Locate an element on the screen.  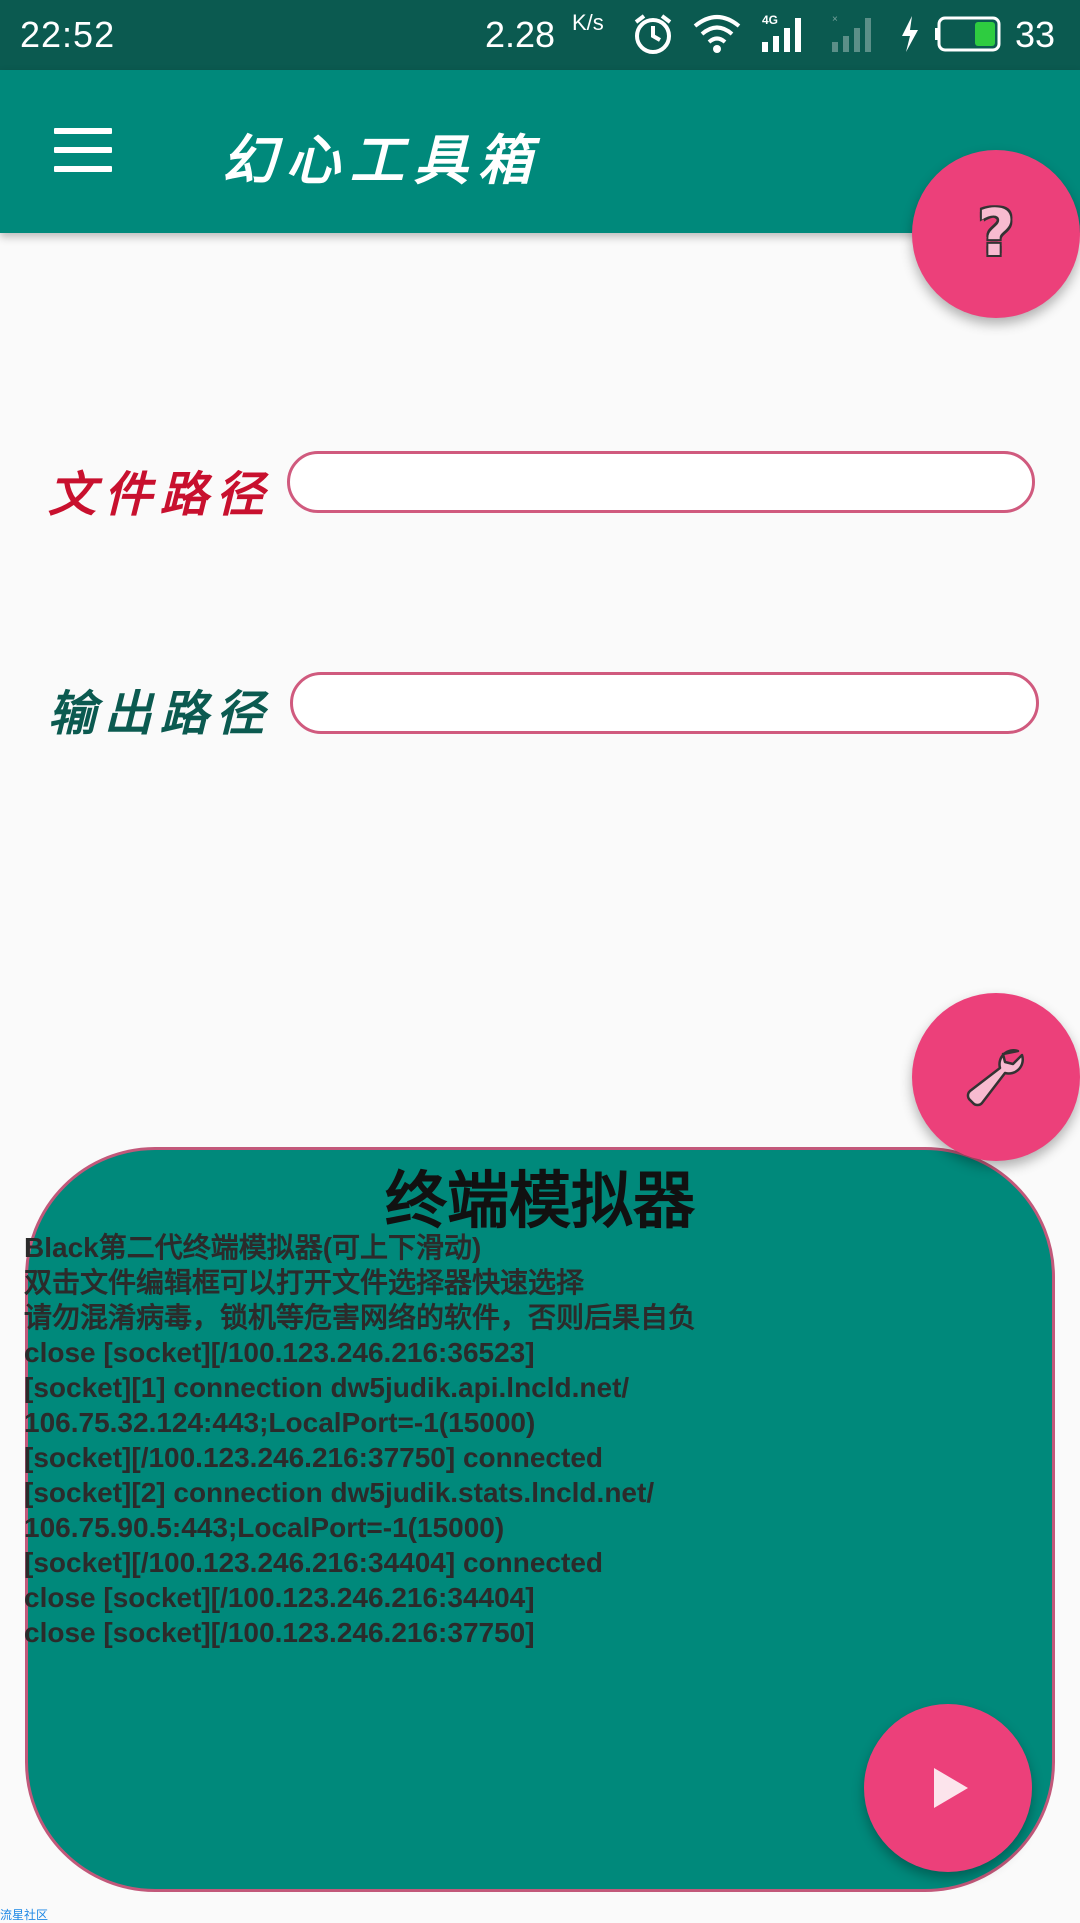
tools-button is located at coordinates (996, 1077).